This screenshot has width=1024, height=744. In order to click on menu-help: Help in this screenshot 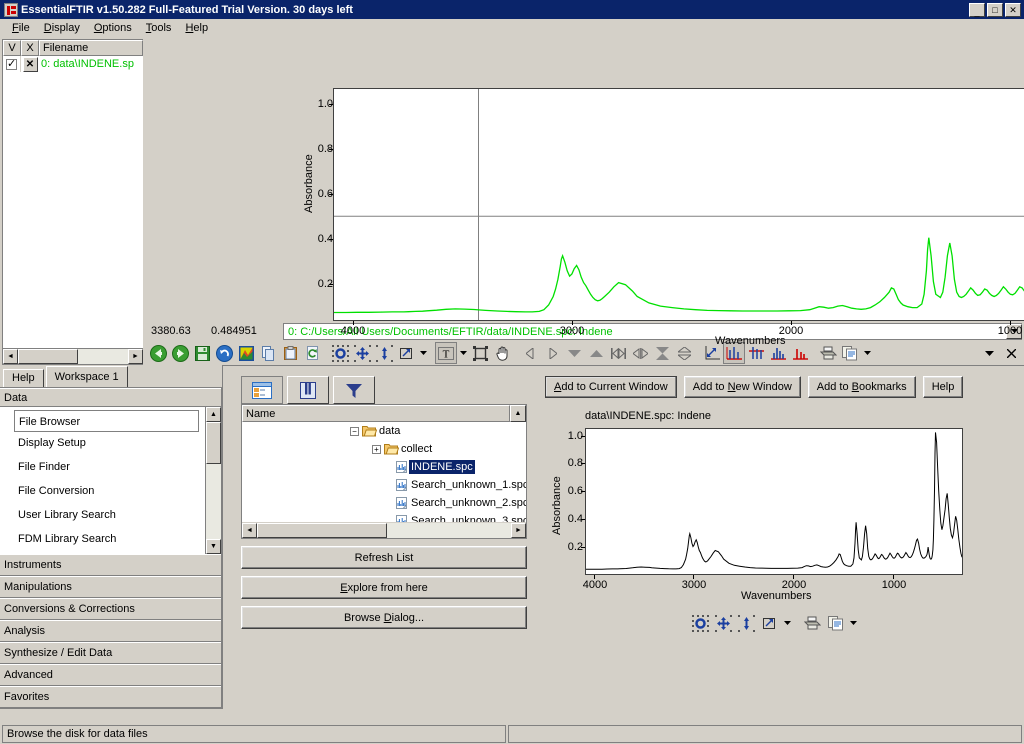, I will do `click(196, 28)`.